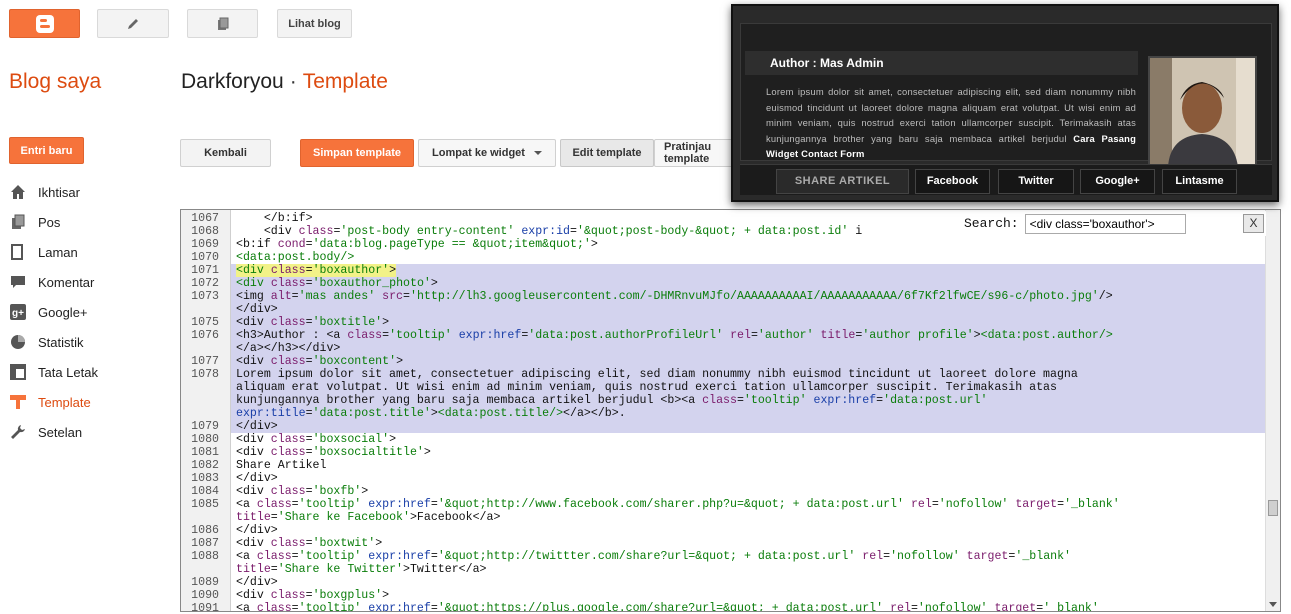  Describe the element at coordinates (1272, 410) in the screenshot. I see `vertical-scrollbar` at that location.